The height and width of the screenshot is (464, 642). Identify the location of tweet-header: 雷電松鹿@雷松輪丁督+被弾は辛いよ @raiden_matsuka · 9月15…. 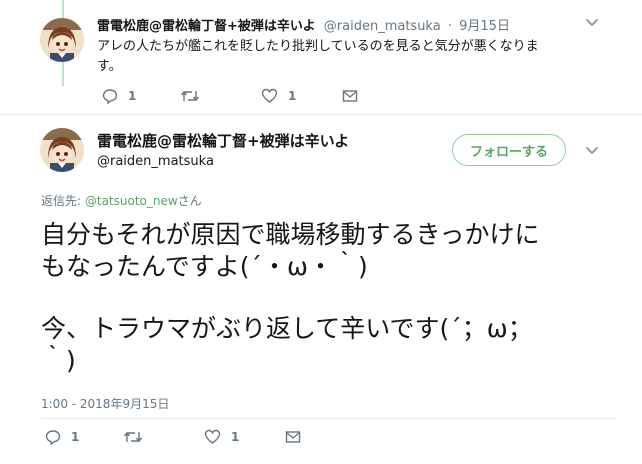
(303, 24).